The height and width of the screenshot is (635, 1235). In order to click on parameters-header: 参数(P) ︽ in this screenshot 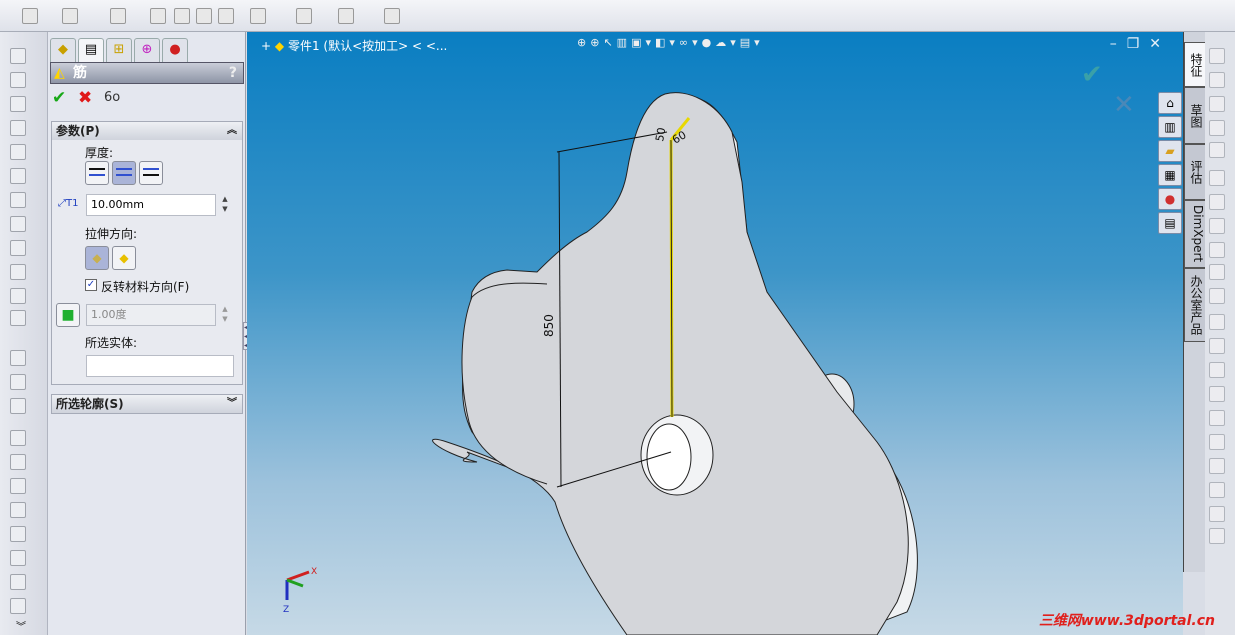, I will do `click(147, 131)`.